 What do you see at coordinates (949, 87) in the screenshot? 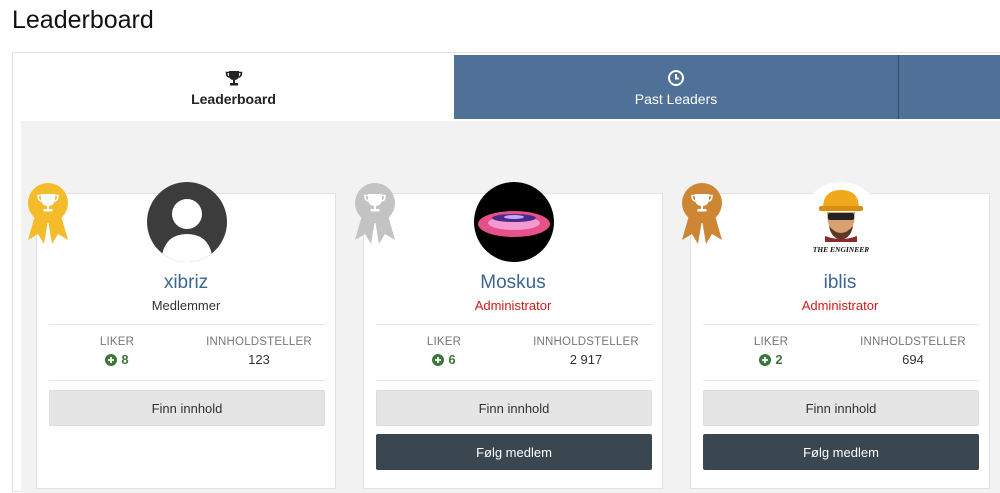
I see `tab-more` at bounding box center [949, 87].